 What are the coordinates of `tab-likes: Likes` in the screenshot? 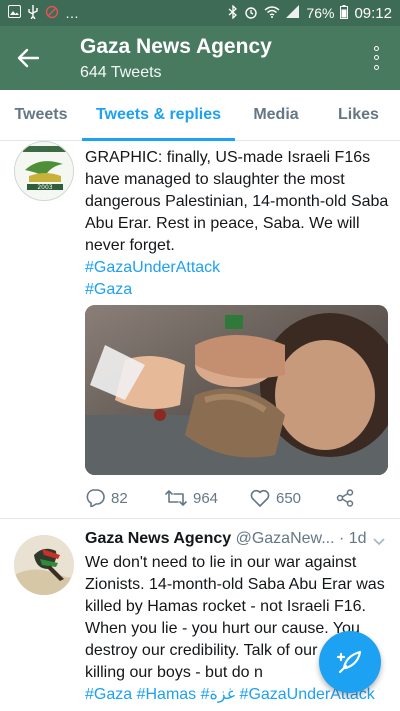 It's located at (358, 115).